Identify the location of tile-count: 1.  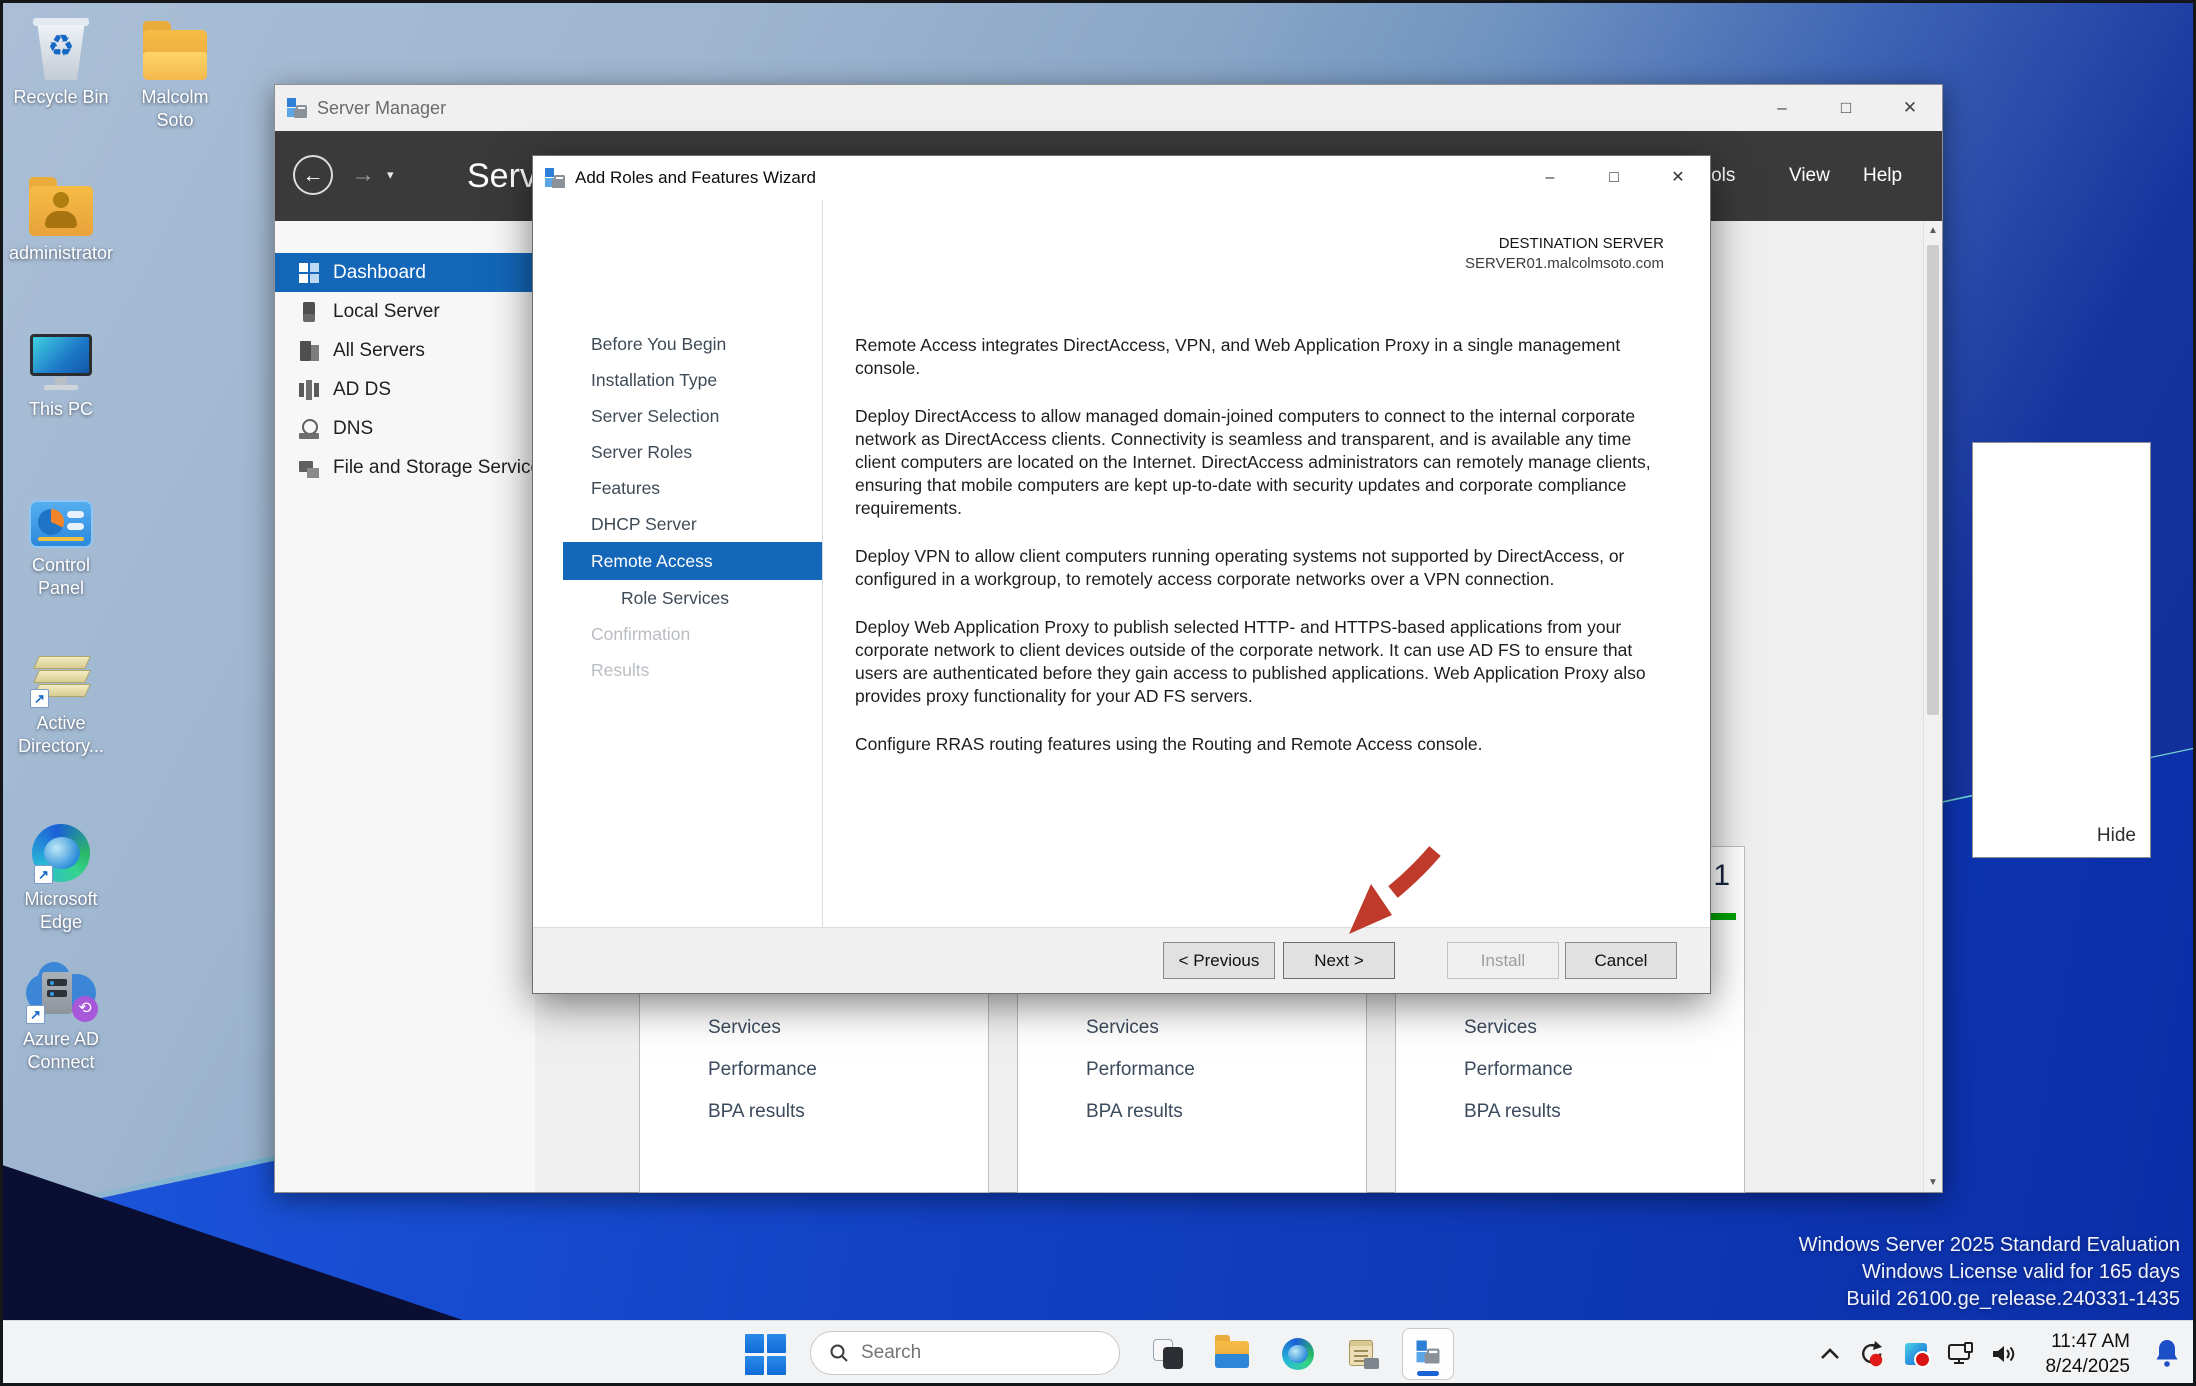
(1721, 875).